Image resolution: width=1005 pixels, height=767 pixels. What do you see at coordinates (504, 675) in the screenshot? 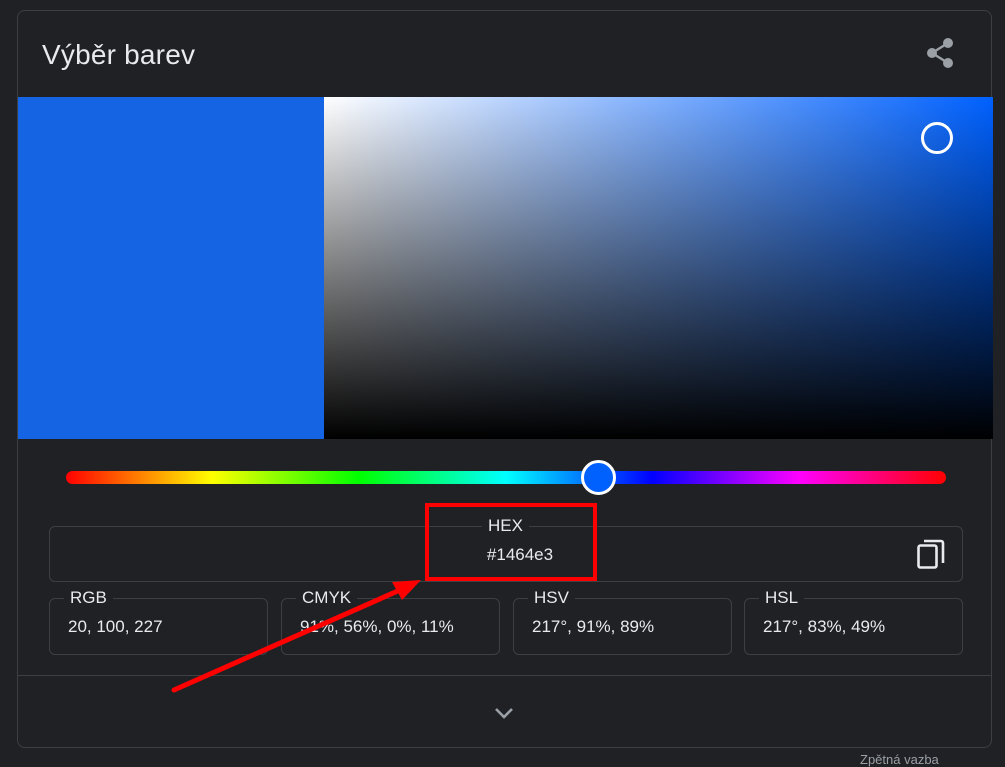
I see `divider` at bounding box center [504, 675].